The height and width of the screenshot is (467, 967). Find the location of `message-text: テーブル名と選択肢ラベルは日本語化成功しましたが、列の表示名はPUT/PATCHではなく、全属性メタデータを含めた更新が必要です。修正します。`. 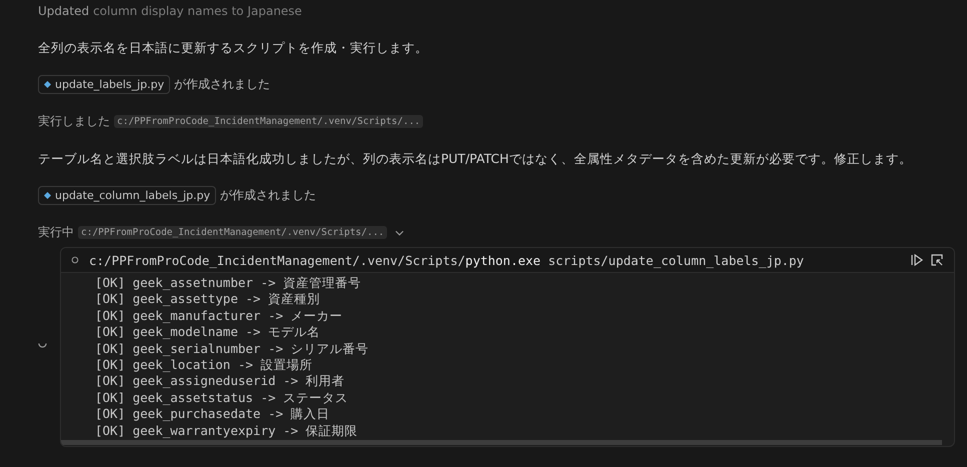

message-text: テーブル名と選択肢ラベルは日本語化成功しましたが、列の表示名はPUT/PATCHではなく、全属性メタデータを含めた更新が必要です。修正します。 is located at coordinates (475, 159).